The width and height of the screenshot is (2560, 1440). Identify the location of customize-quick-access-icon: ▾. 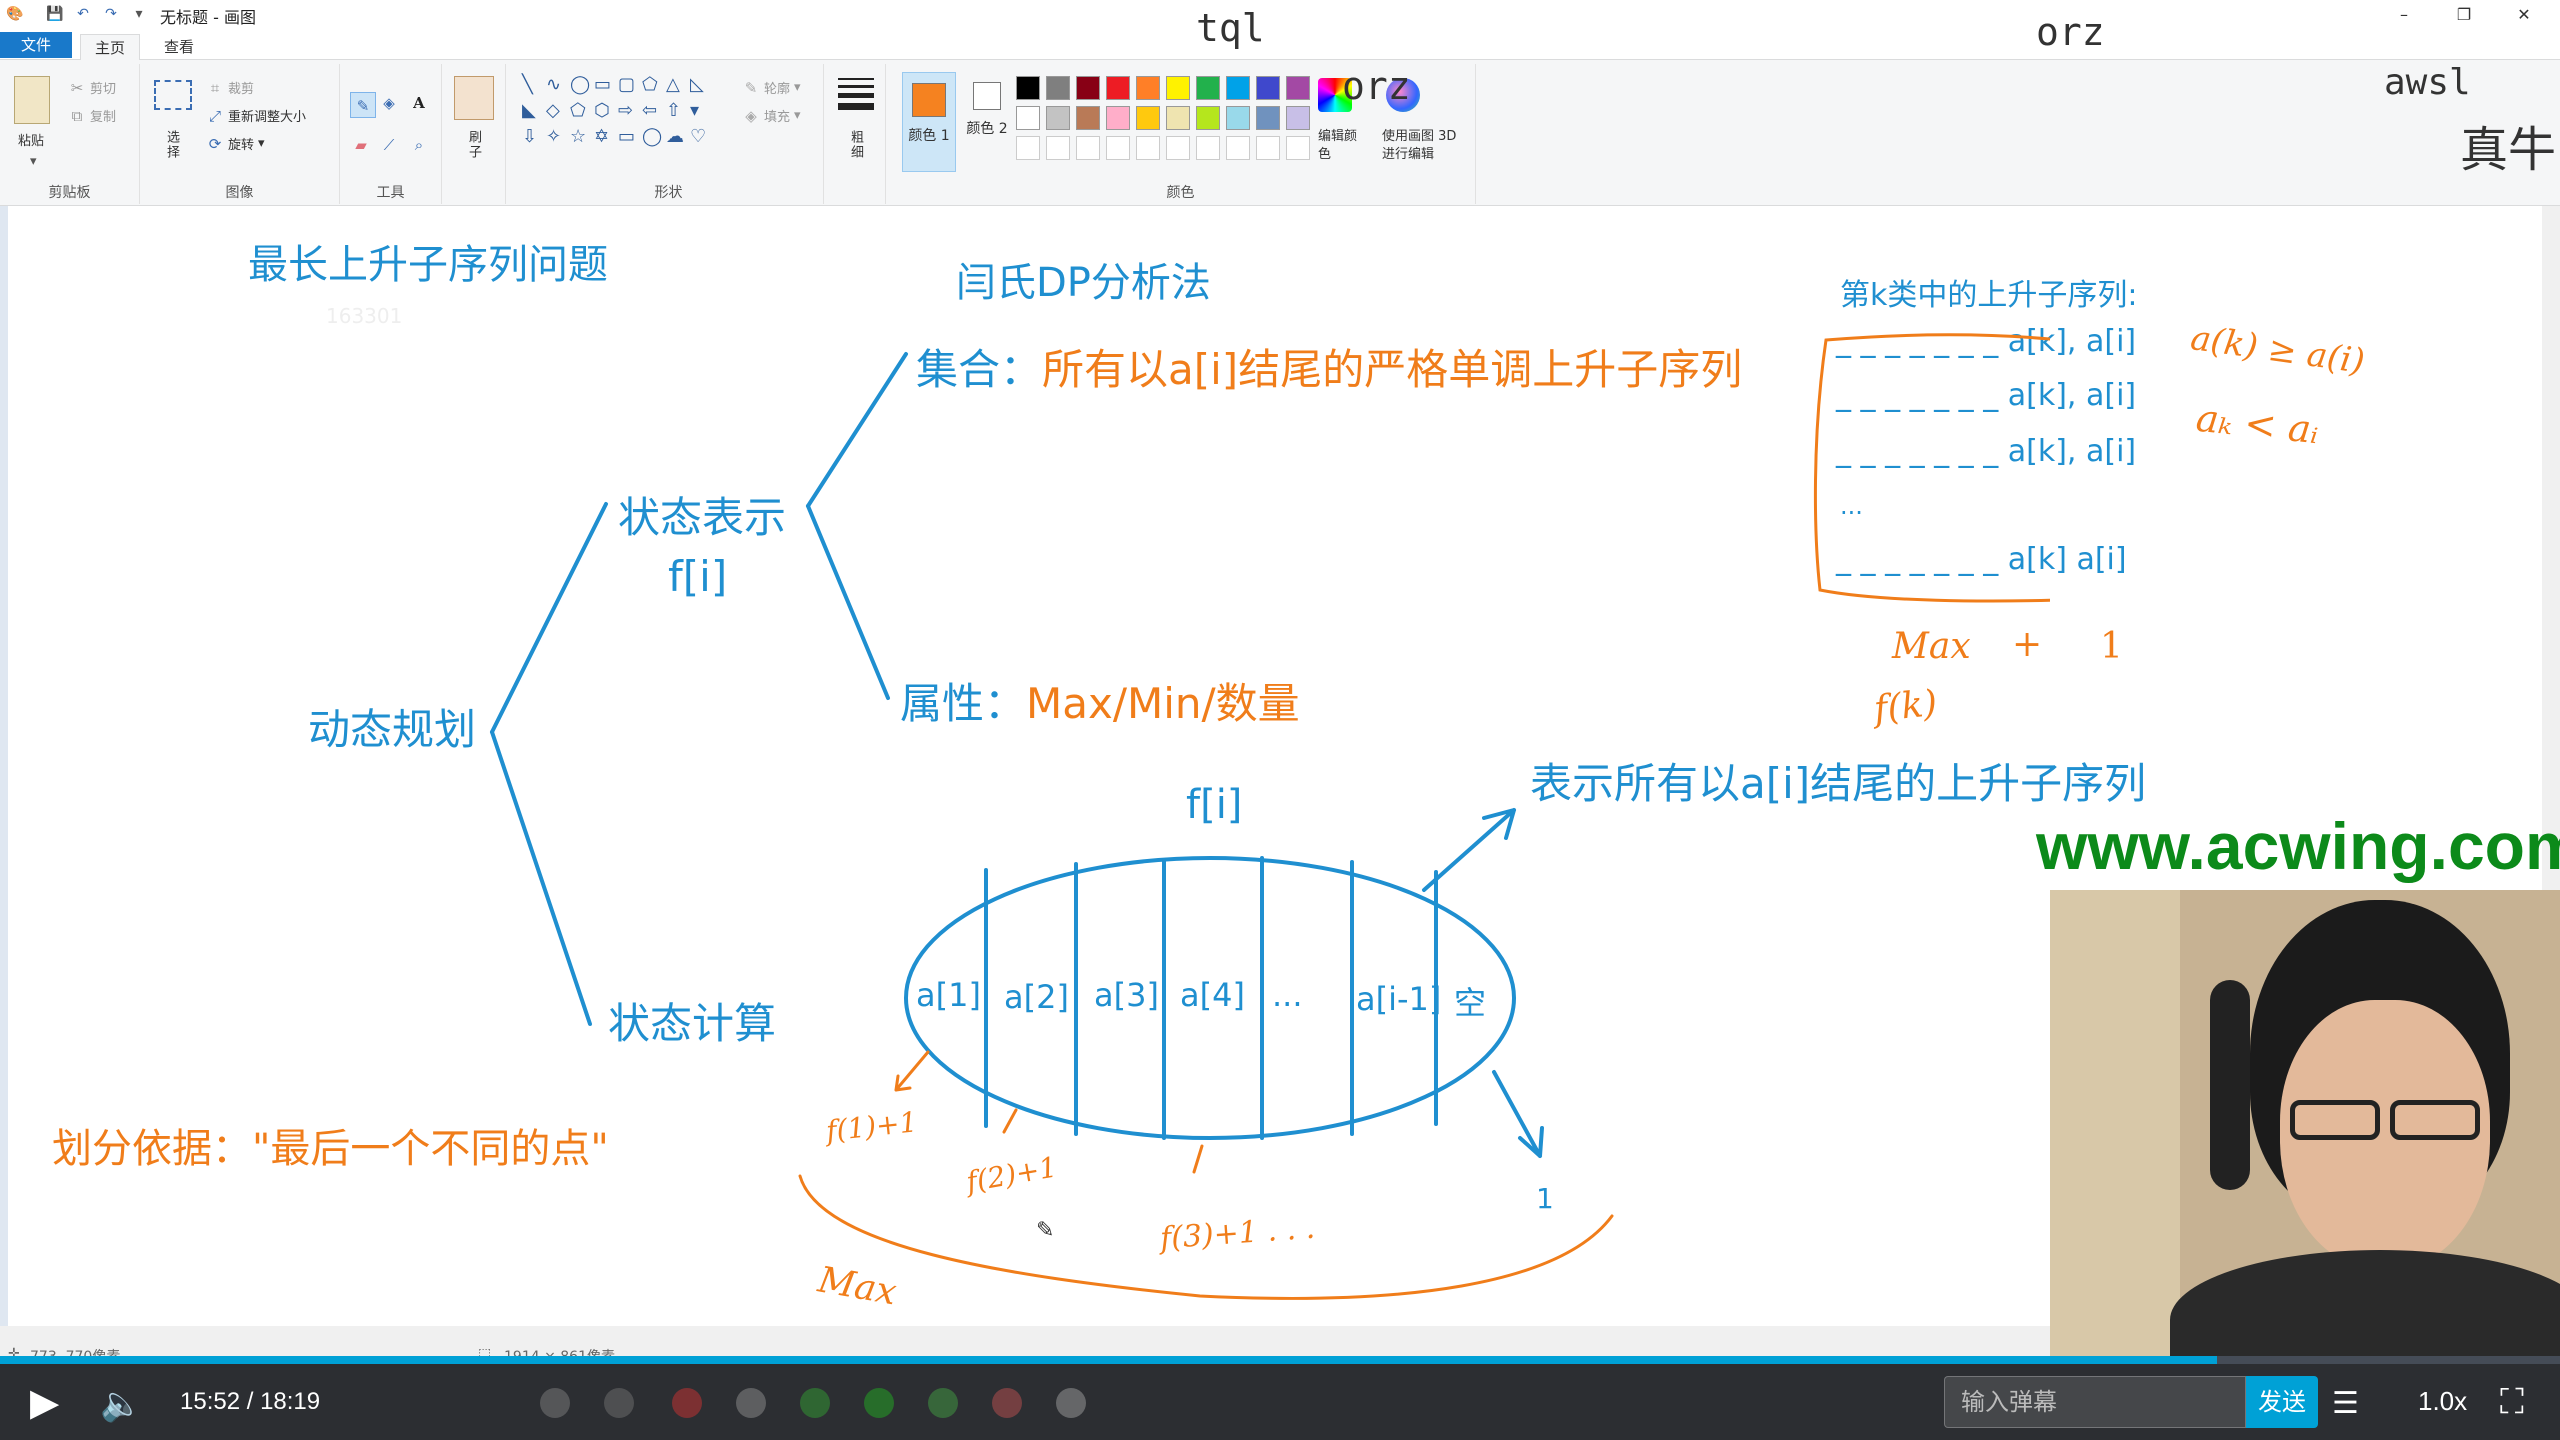
(139, 14).